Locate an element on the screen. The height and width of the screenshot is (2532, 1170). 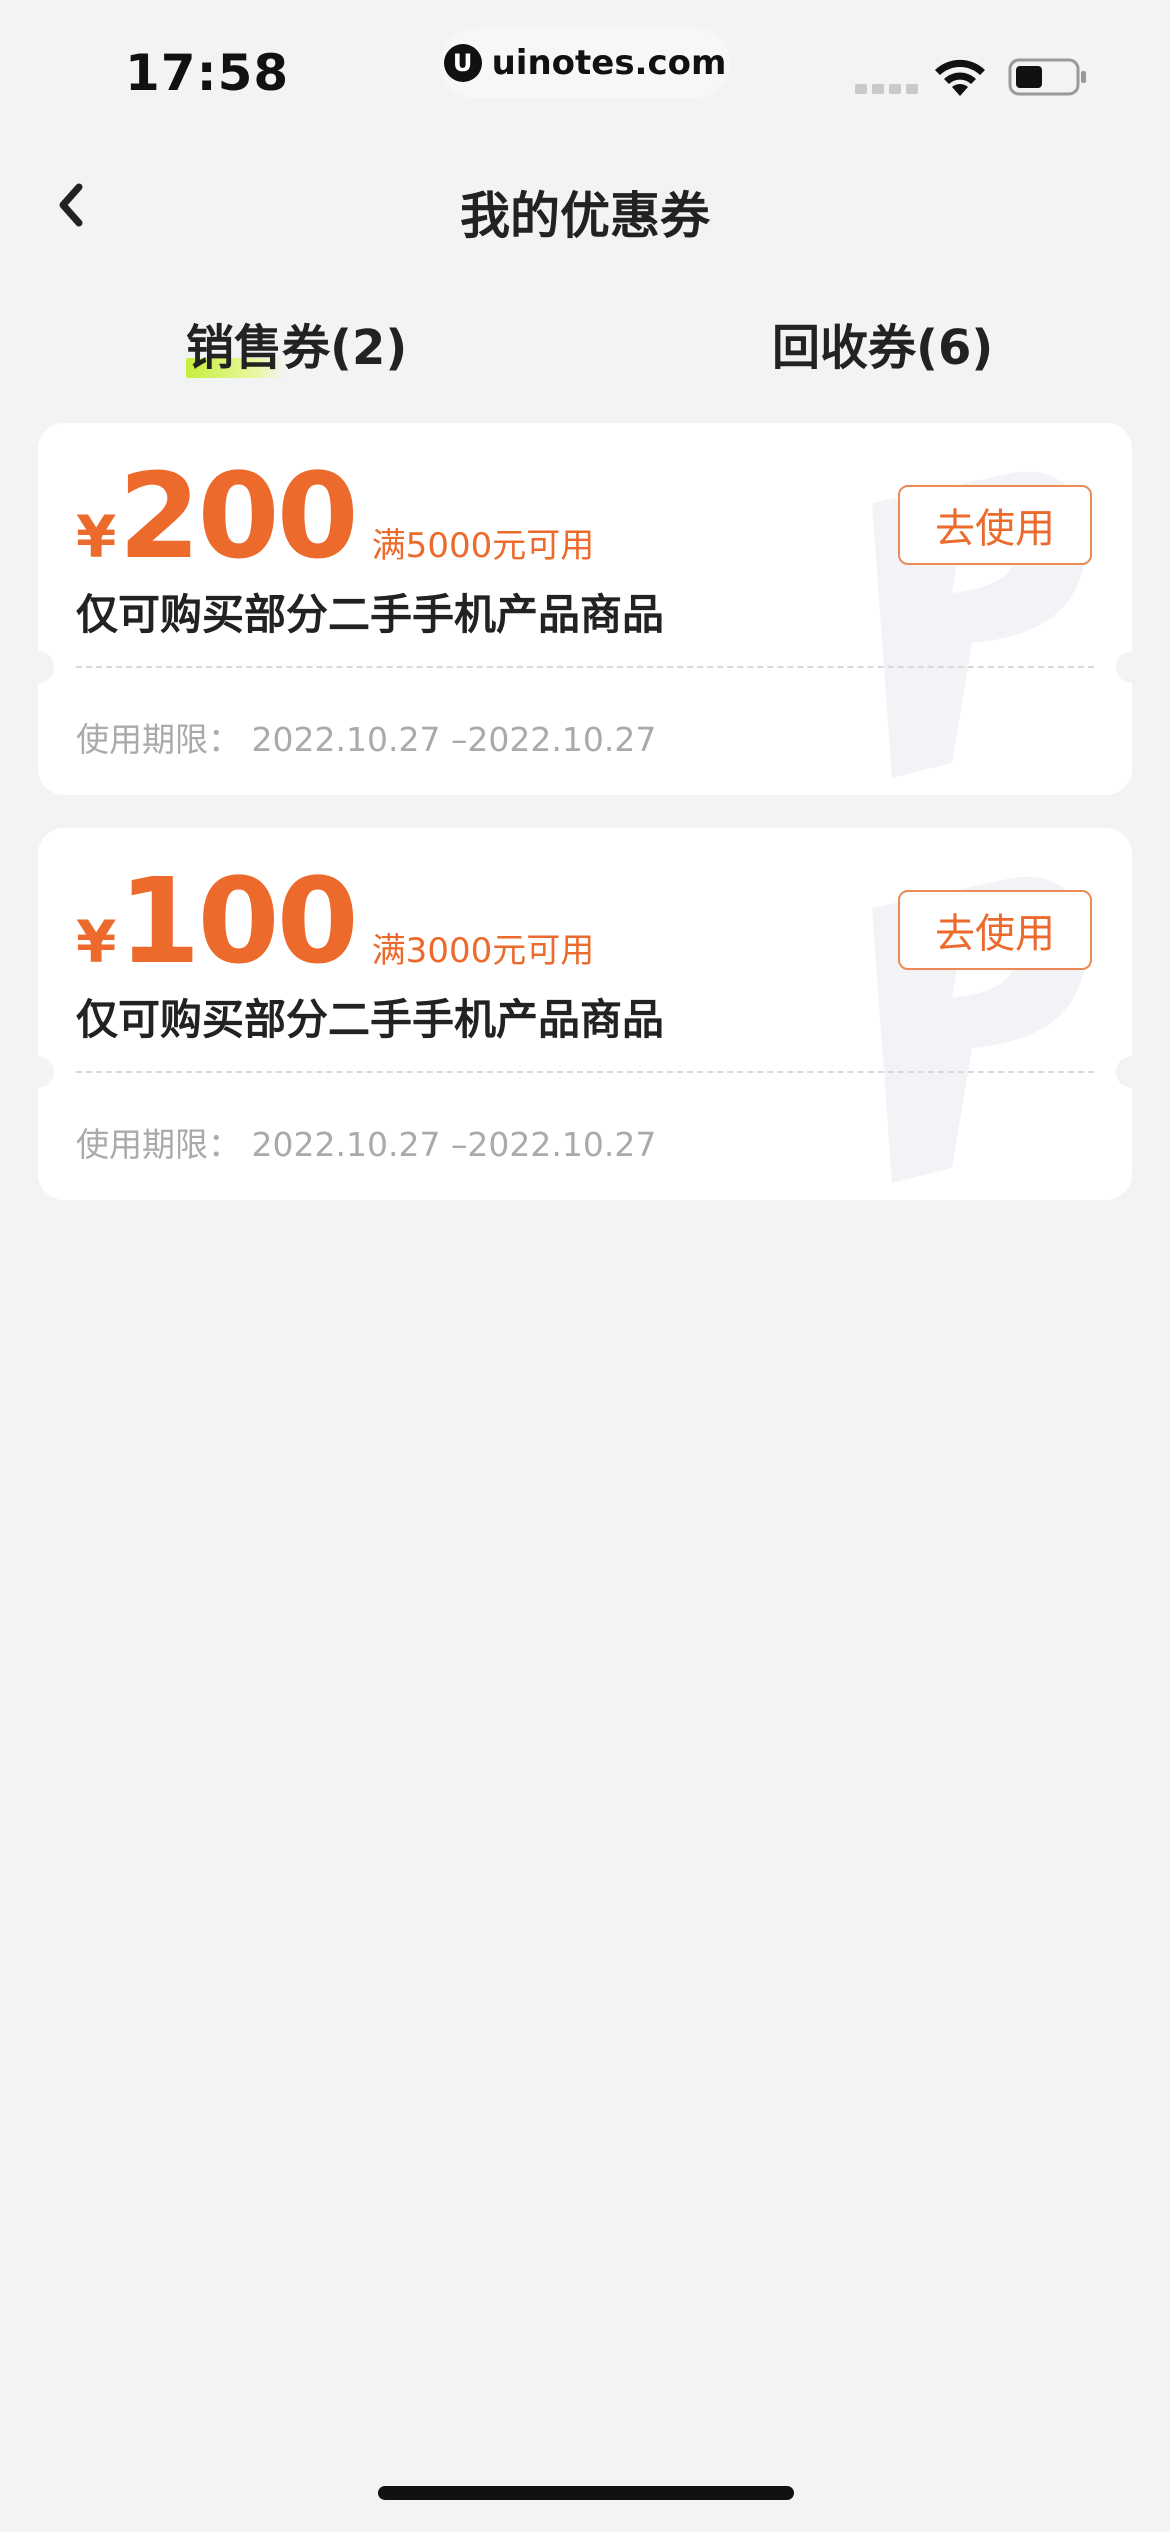
tab-sale-coupons: 销售券(2) is located at coordinates (296, 343).